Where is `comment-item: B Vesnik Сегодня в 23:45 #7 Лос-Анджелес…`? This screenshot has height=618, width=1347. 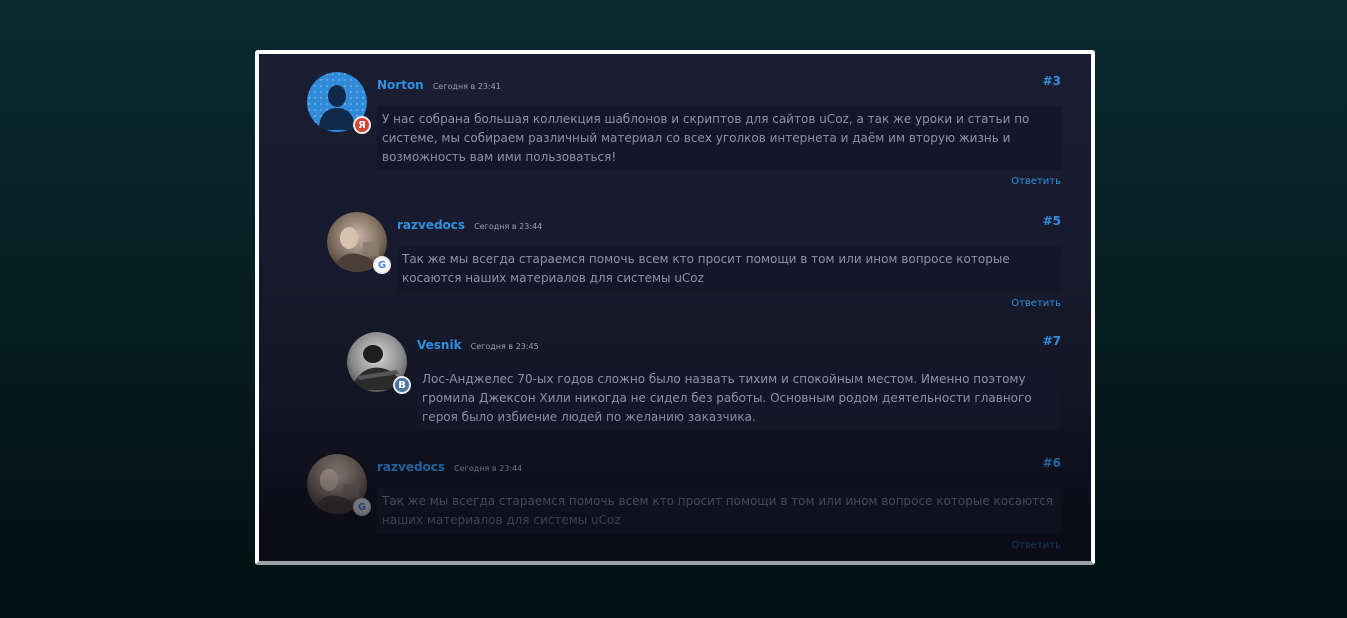
comment-item: B Vesnik Сегодня в 23:45 #7 Лос-Анджелес… is located at coordinates (704, 382).